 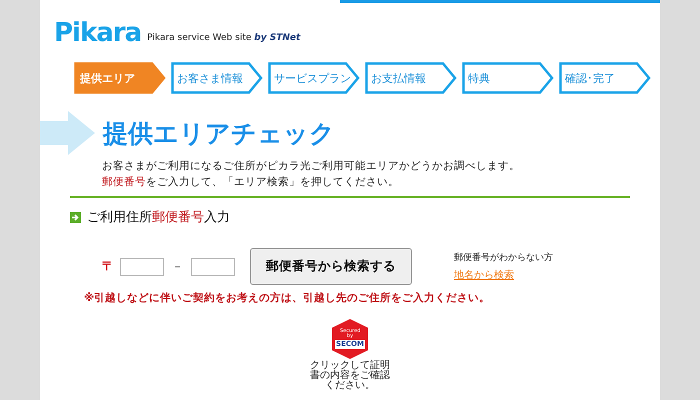 What do you see at coordinates (314, 78) in the screenshot?
I see `step-tab: サービスプラン` at bounding box center [314, 78].